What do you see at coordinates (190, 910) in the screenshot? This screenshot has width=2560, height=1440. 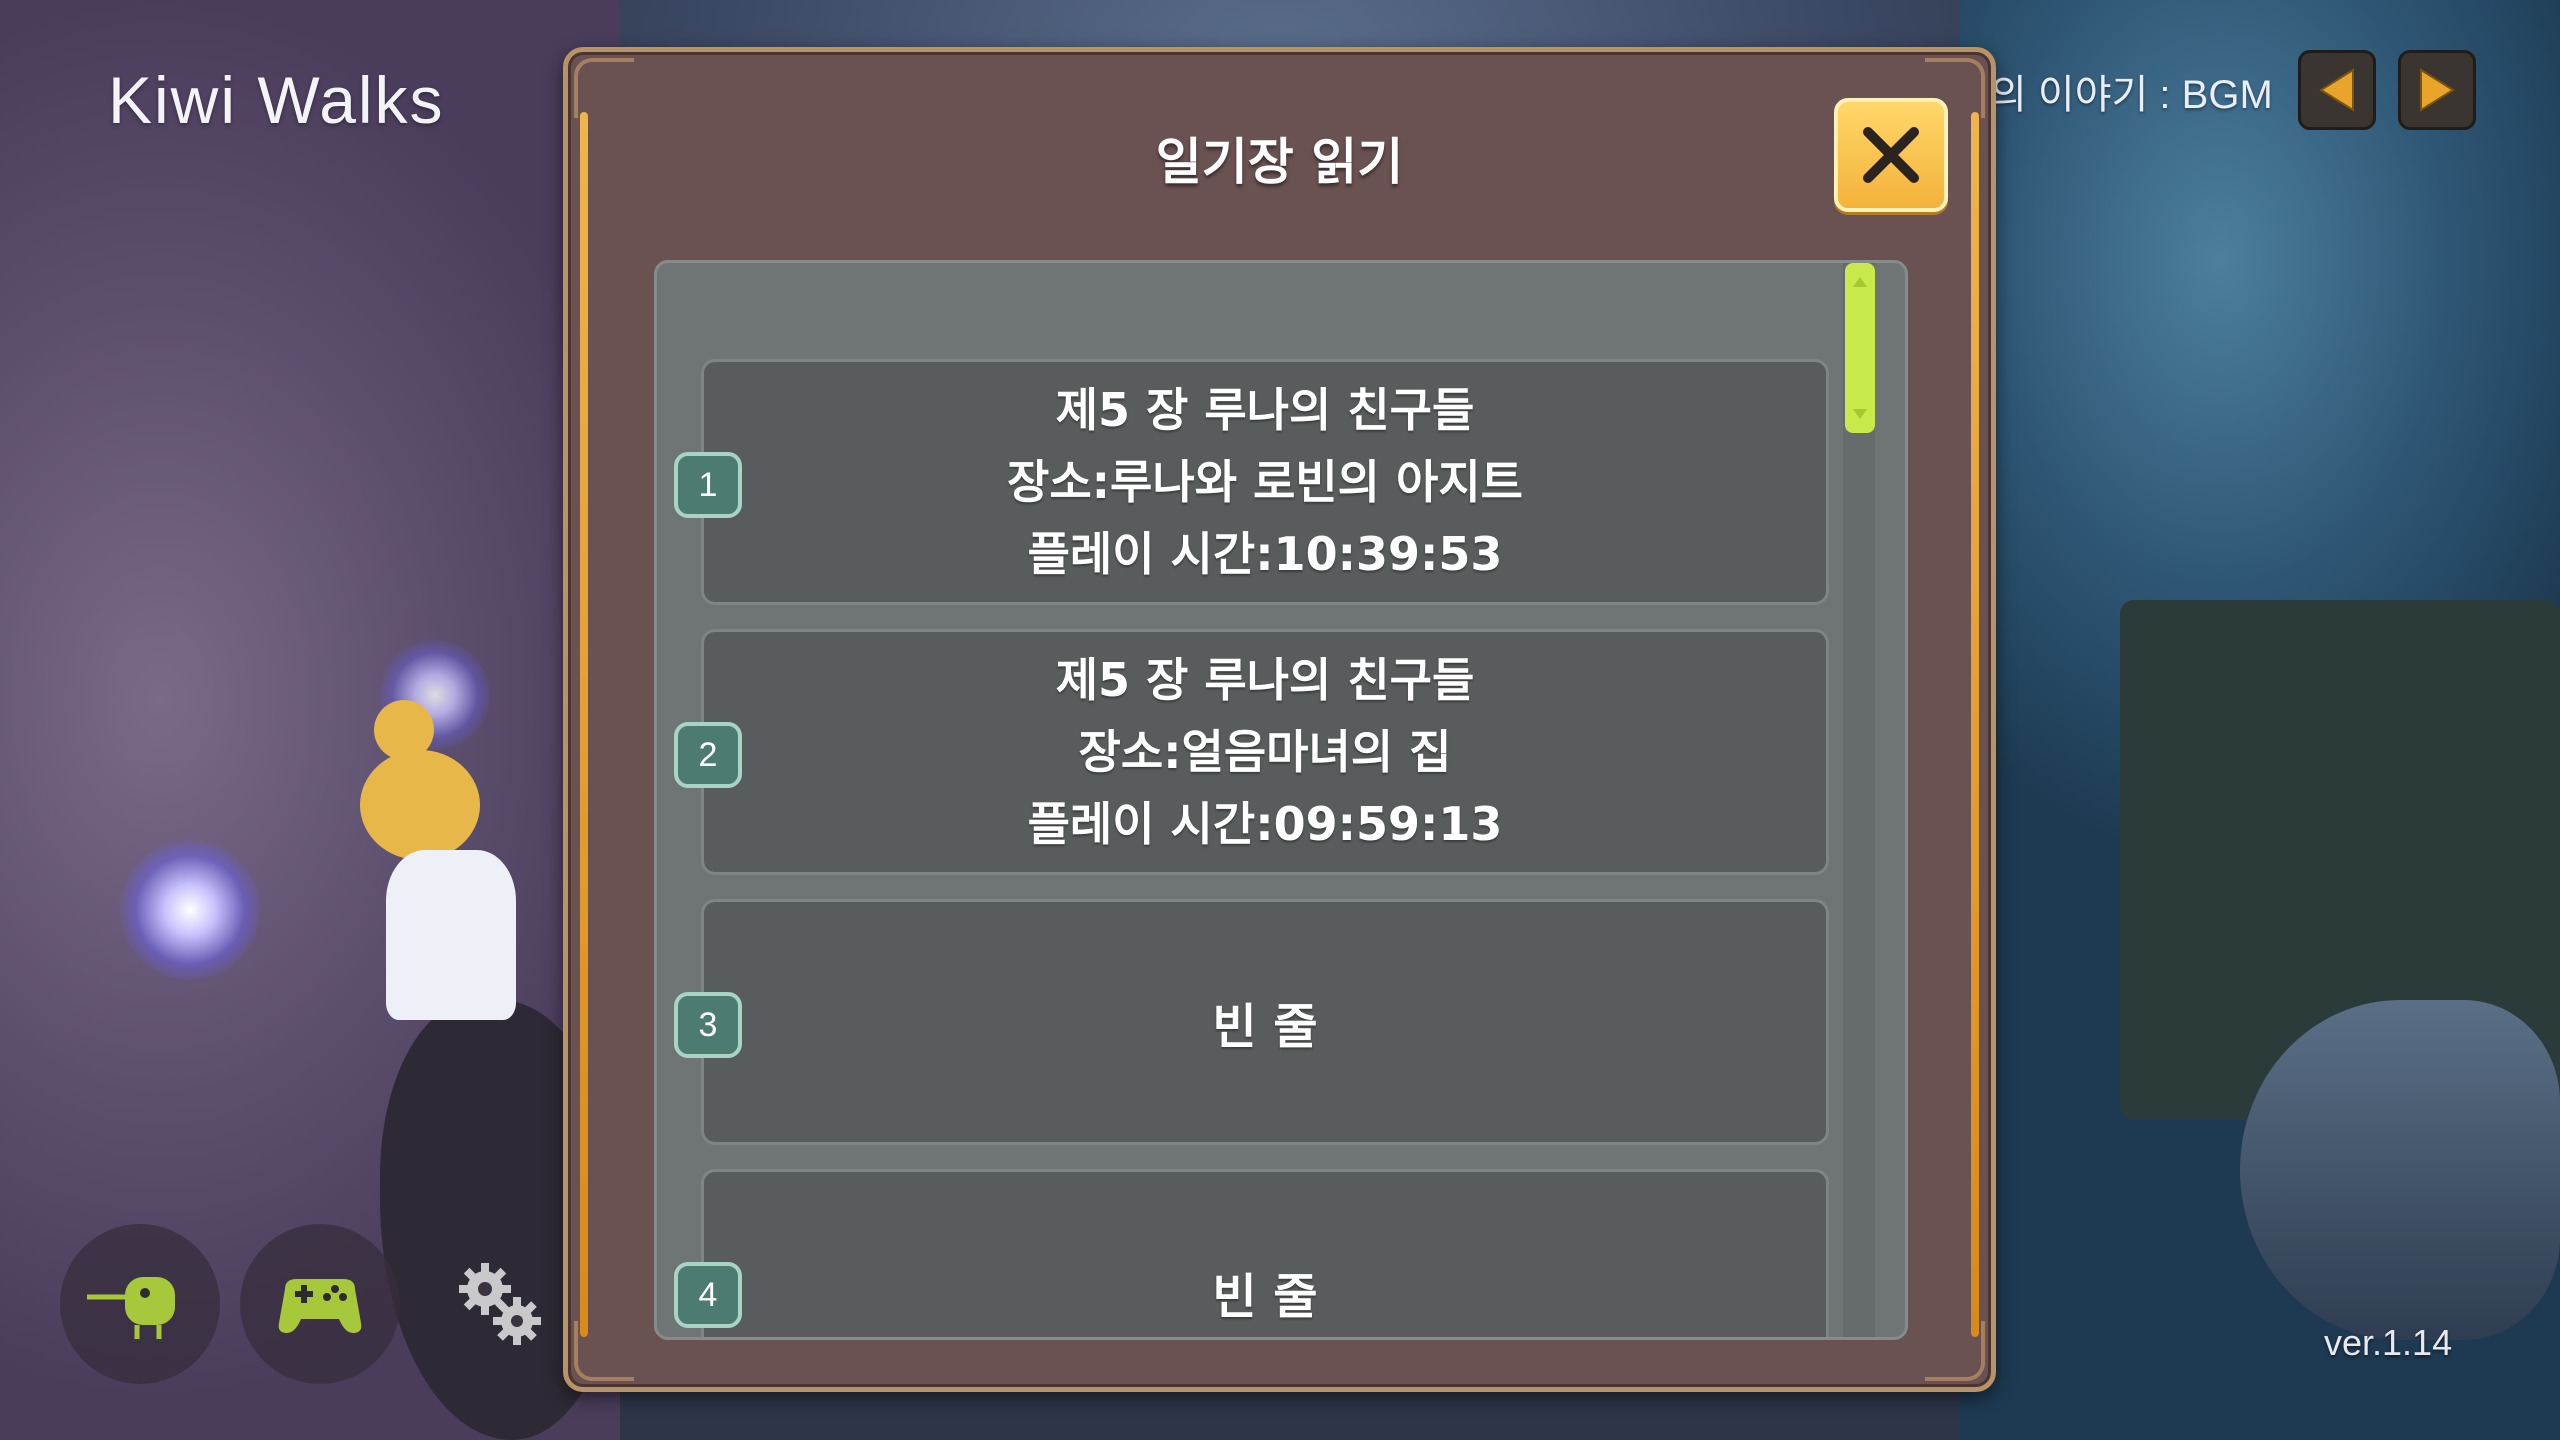 I see `light-orb` at bounding box center [190, 910].